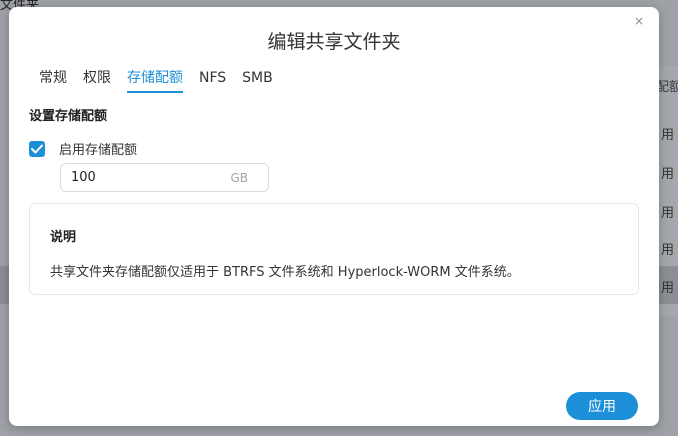 The image size is (678, 436). I want to click on quota-value: 100, so click(150, 177).